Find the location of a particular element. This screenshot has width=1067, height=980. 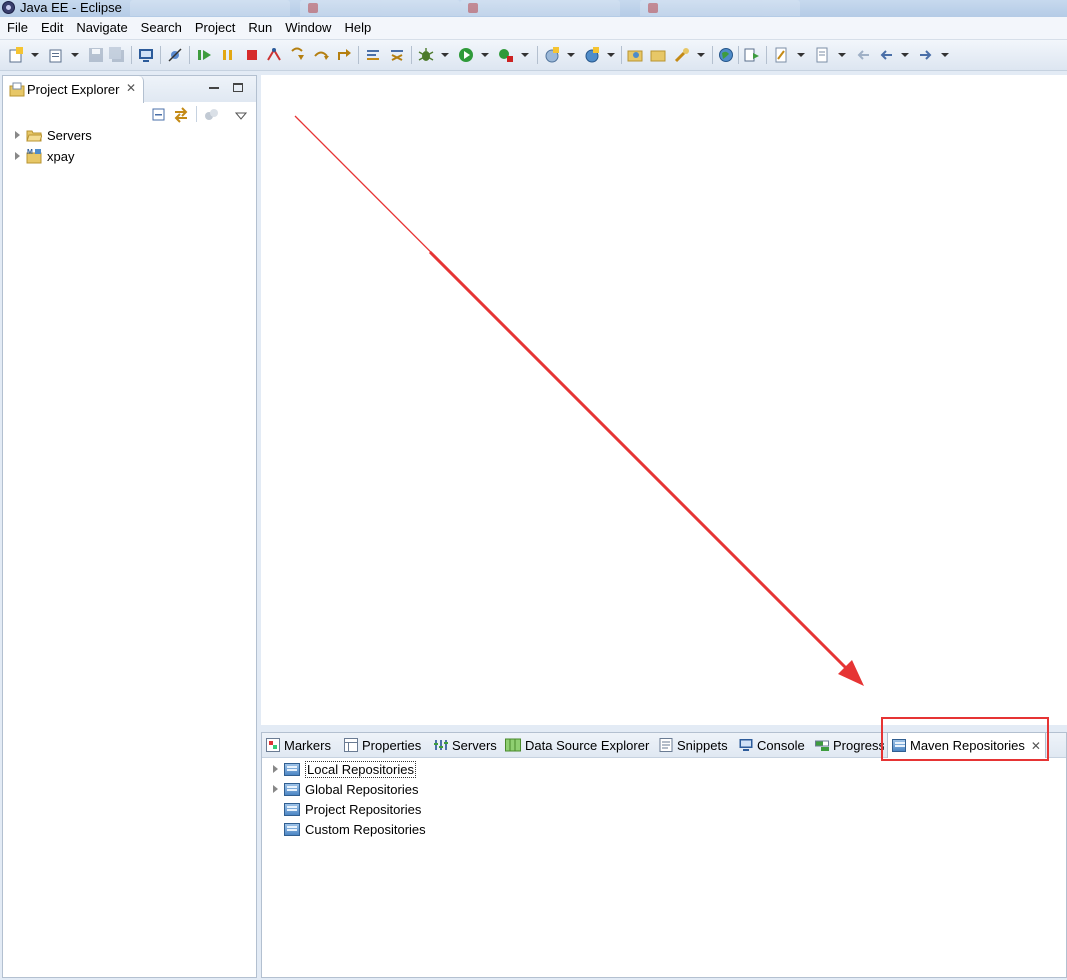

tree-item-label: Project Repositories is located at coordinates (363, 809).